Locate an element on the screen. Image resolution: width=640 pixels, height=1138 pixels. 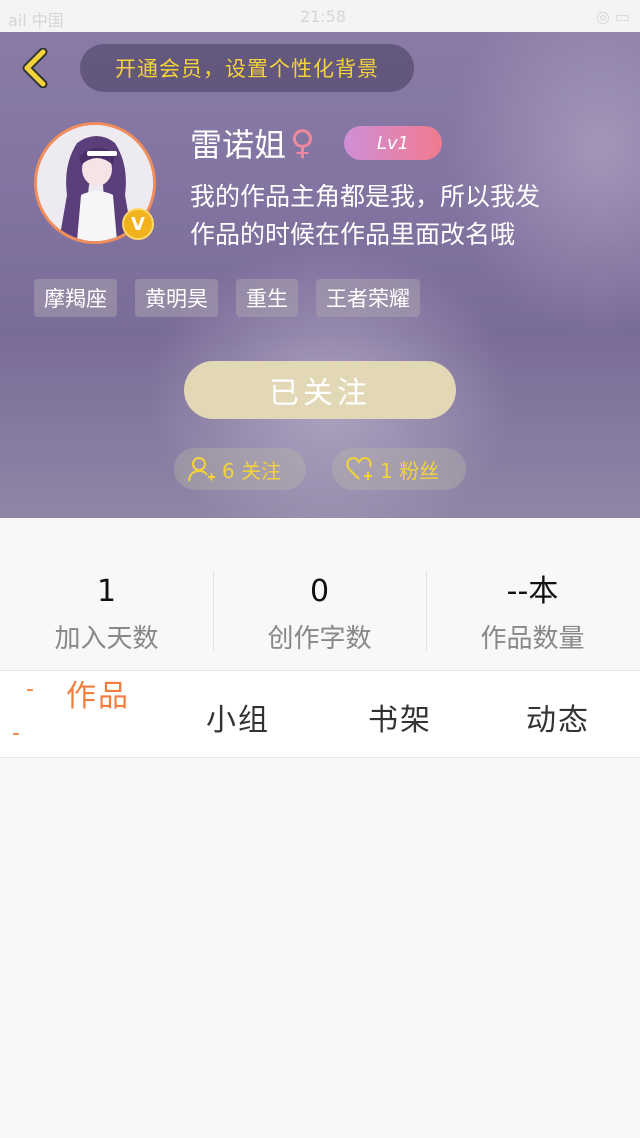
bio: 我的作品主角都是我，所以我发 作品的时候在作品里面改名哦 is located at coordinates (405, 216).